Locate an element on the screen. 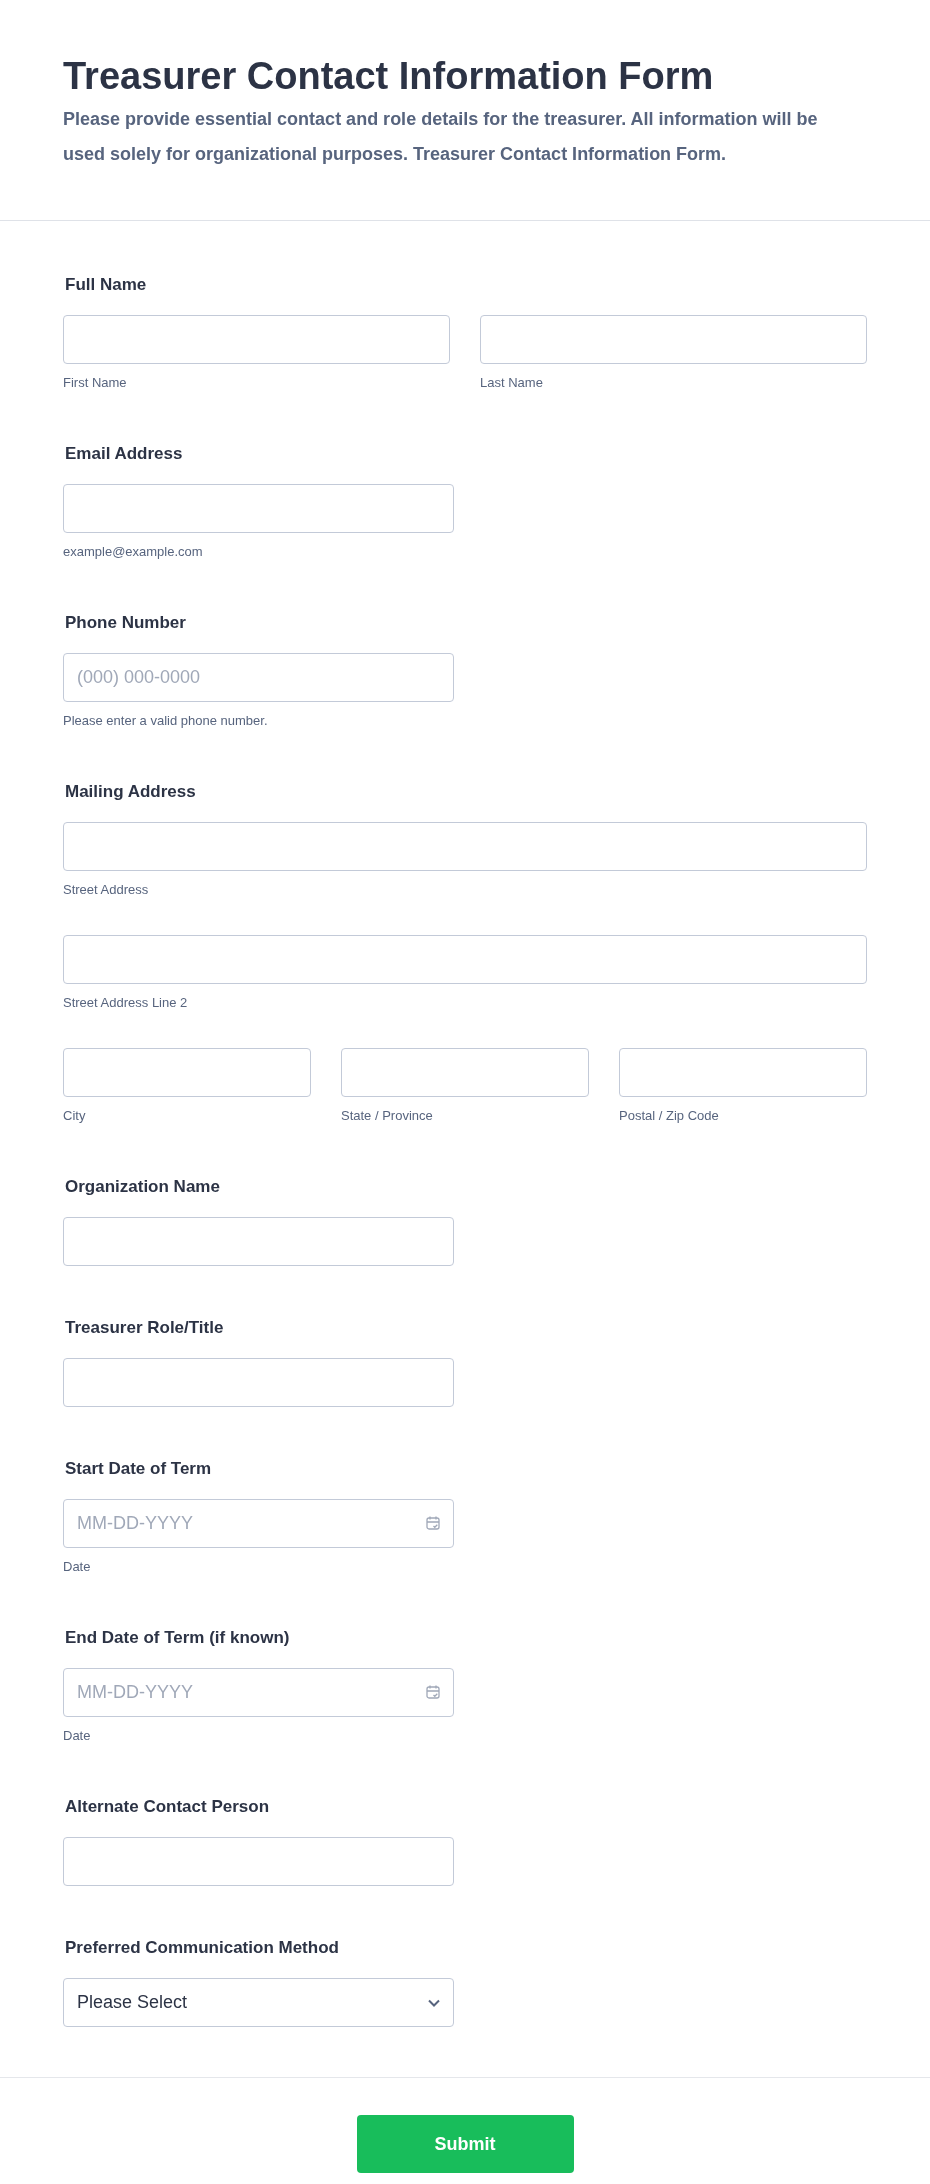 Image resolution: width=930 pixels, height=2184 pixels. field-sublabel: Postal / Zip Code is located at coordinates (669, 1116).